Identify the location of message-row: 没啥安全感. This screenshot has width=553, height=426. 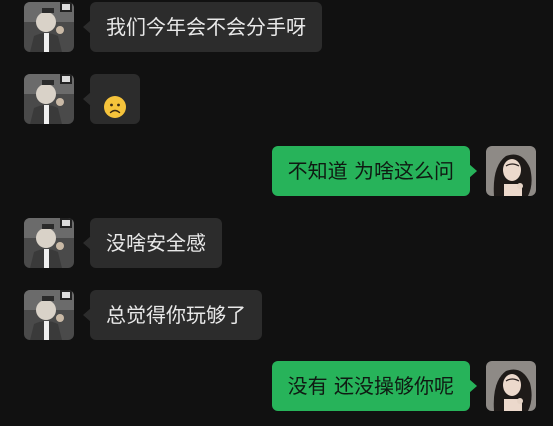
(123, 243).